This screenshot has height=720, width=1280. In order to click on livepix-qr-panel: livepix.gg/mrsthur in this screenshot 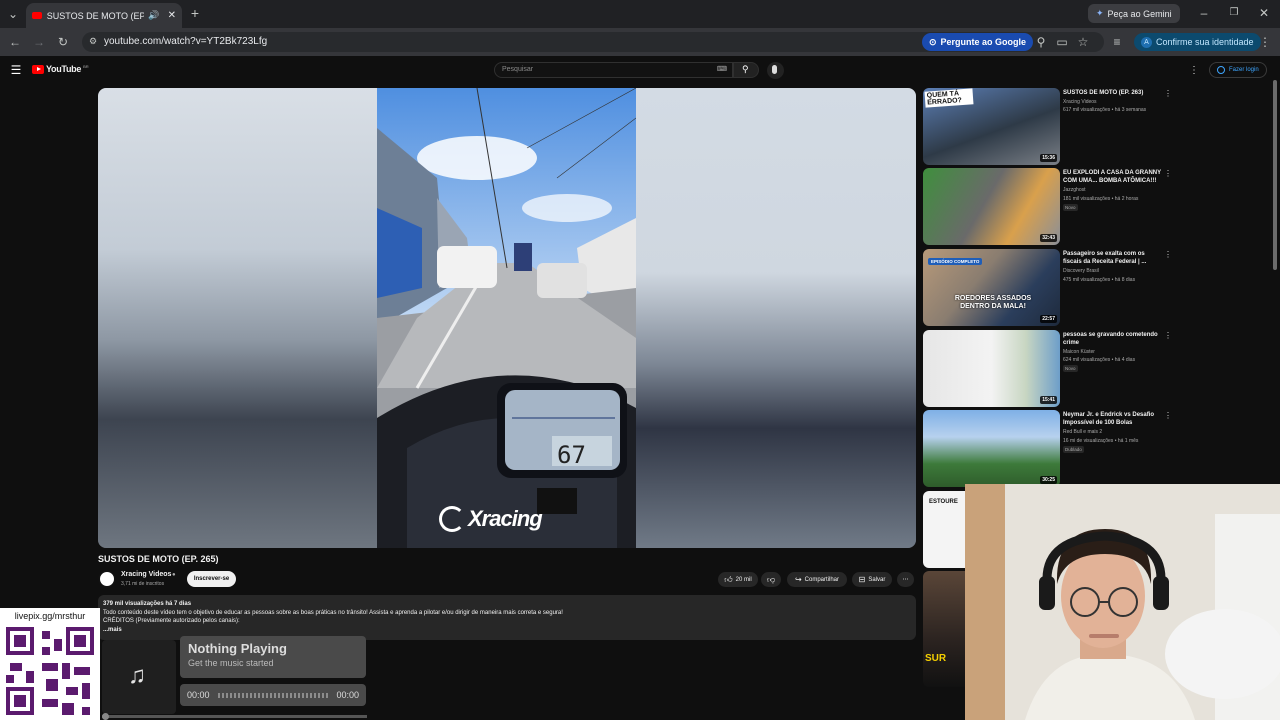, I will do `click(50, 664)`.